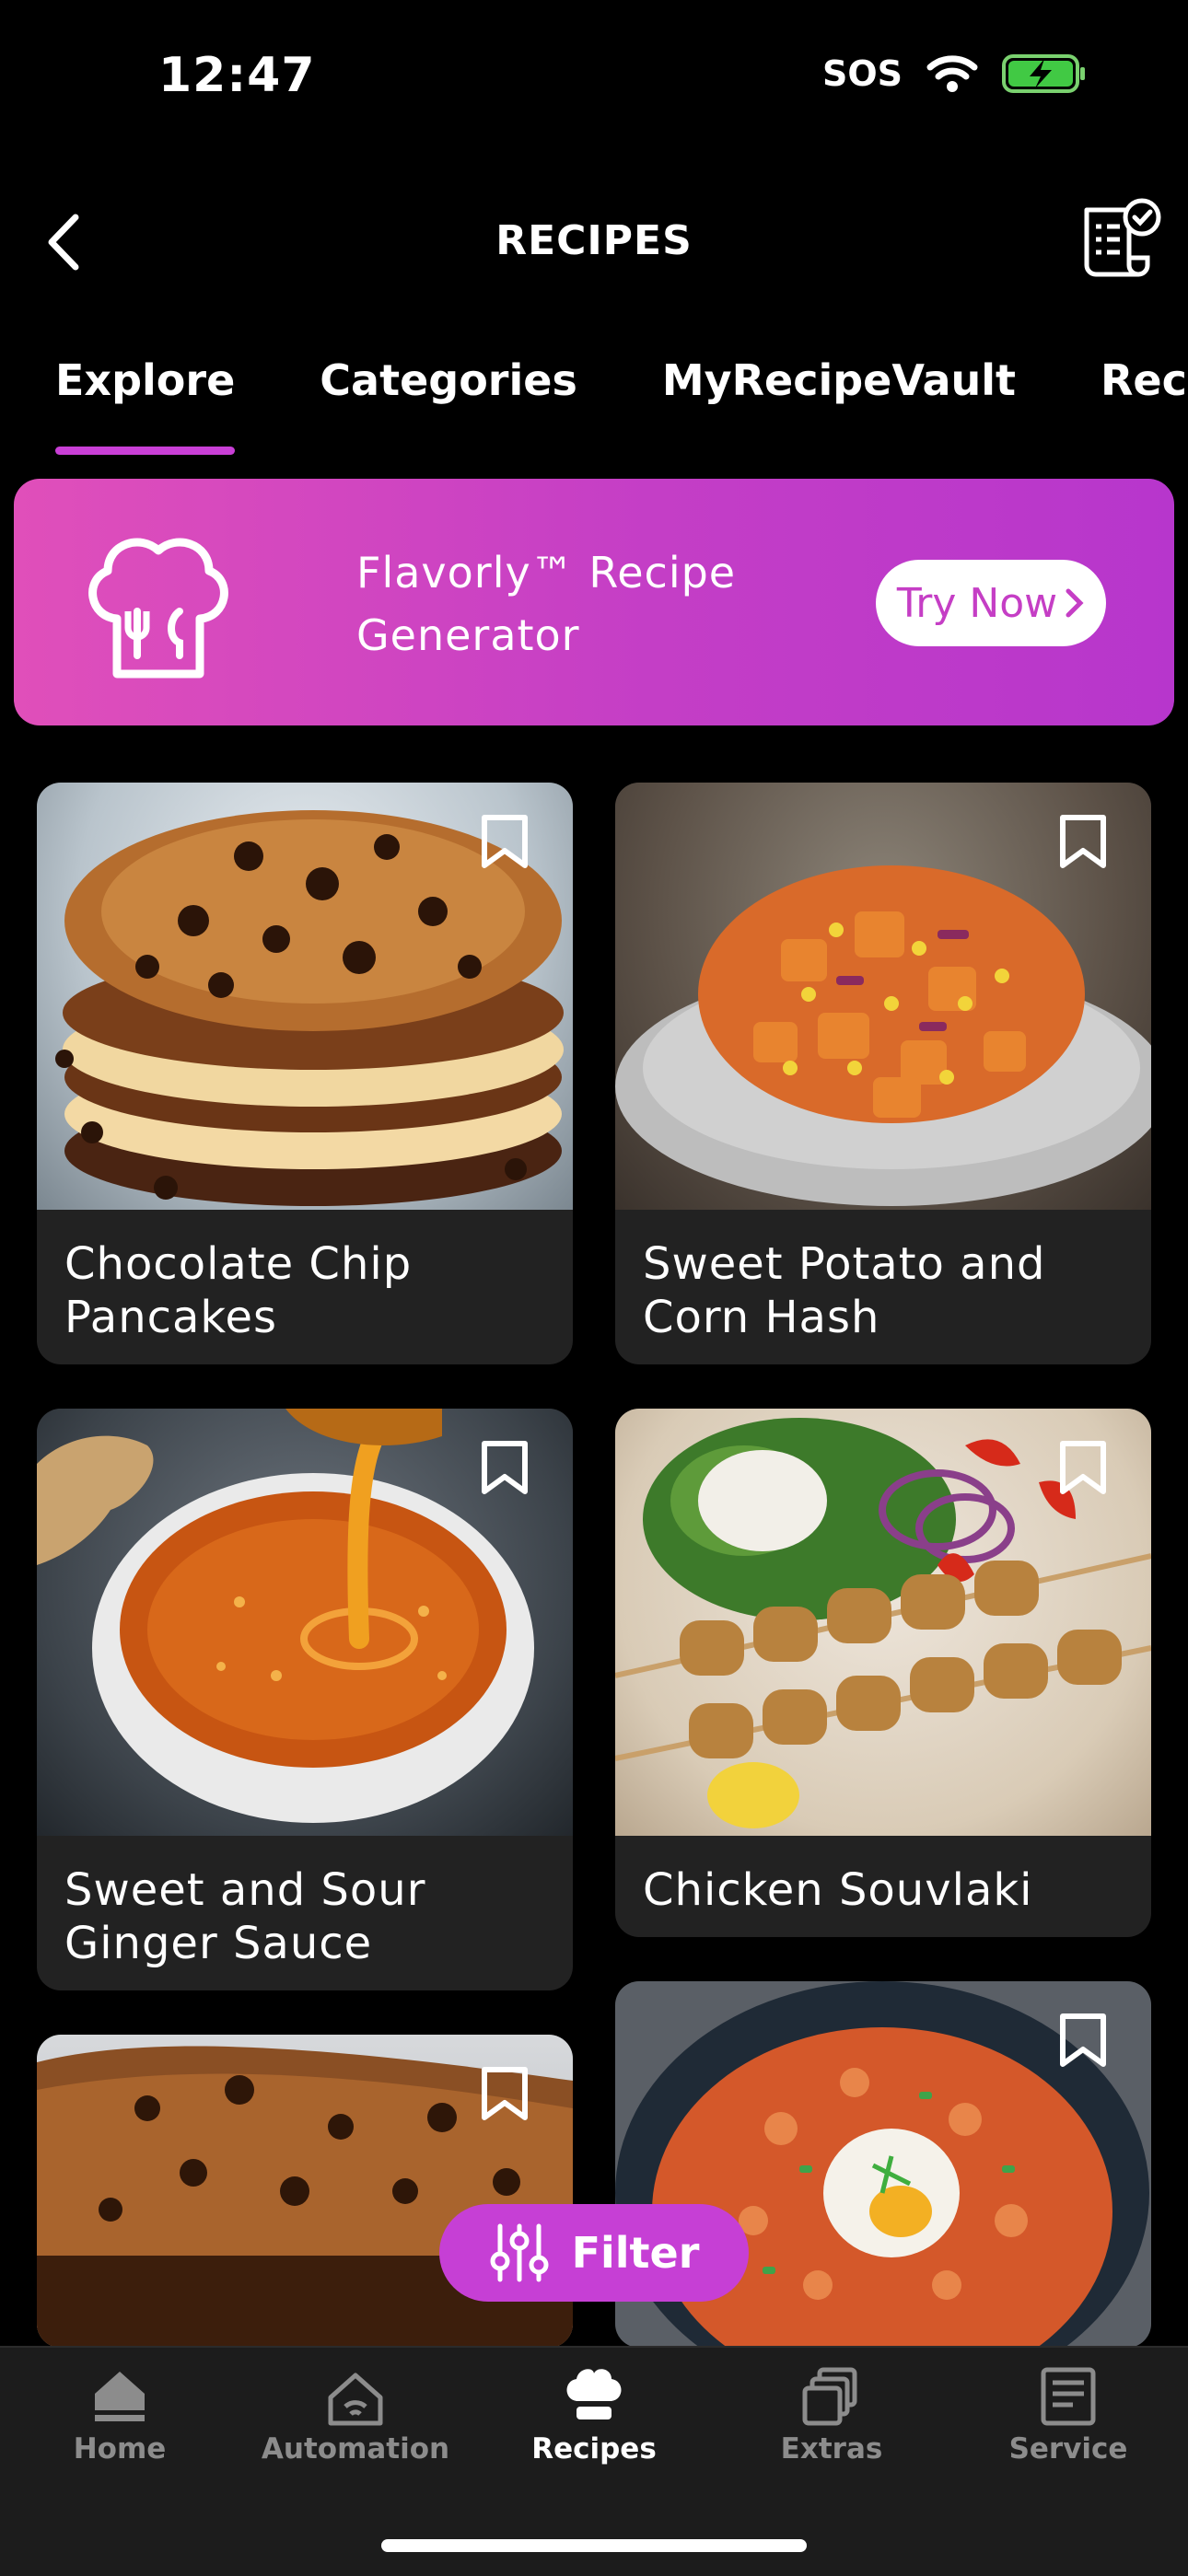 The height and width of the screenshot is (2576, 1188). I want to click on nav-automation: Automation, so click(355, 2416).